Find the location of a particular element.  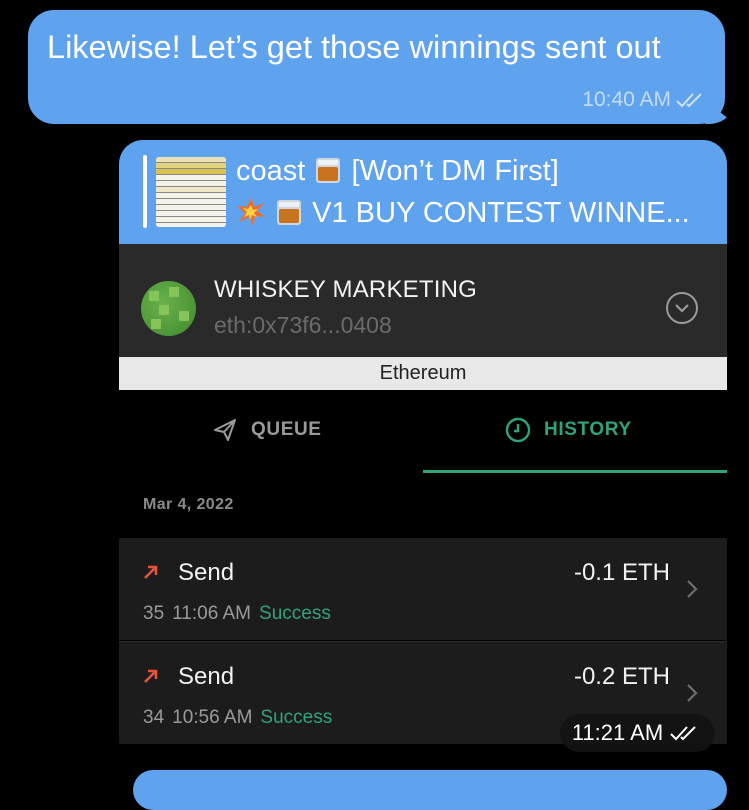

reply-bar is located at coordinates (145, 191).